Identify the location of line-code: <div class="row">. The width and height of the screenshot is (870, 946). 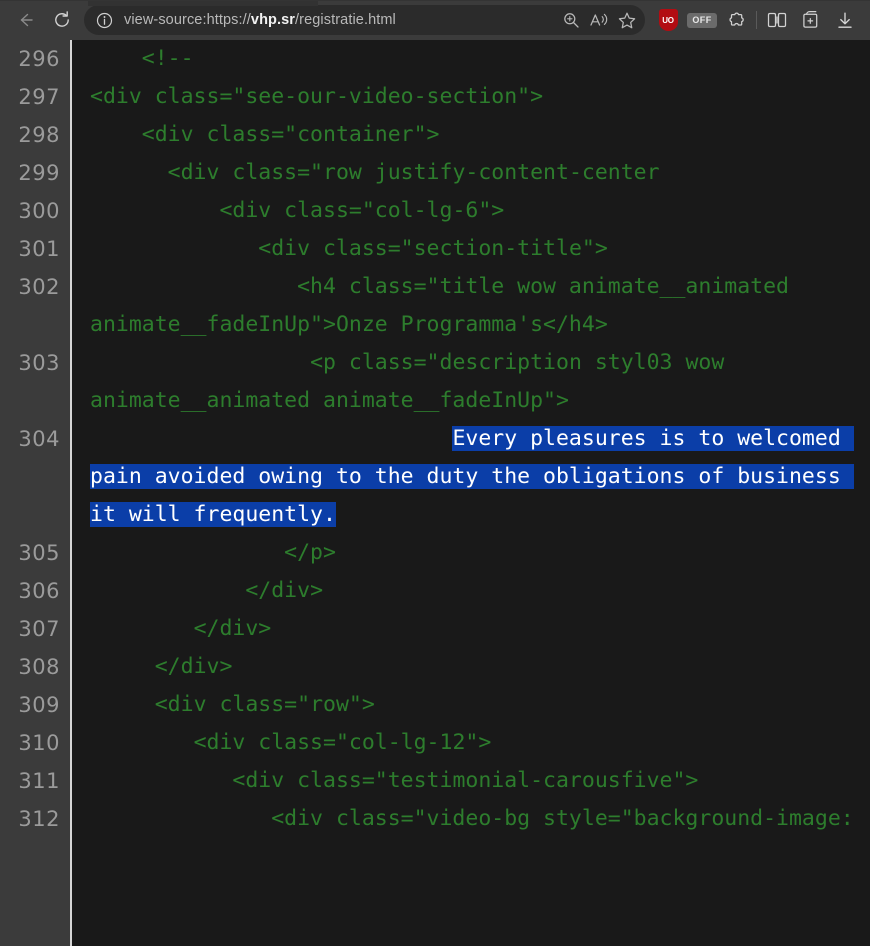
(472, 705).